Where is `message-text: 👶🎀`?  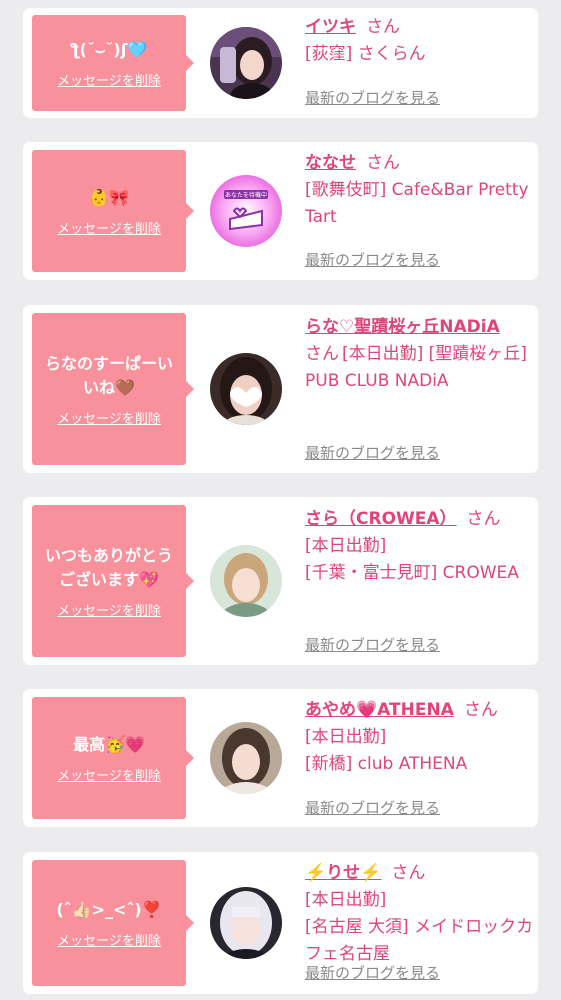 message-text: 👶🎀 is located at coordinates (109, 197).